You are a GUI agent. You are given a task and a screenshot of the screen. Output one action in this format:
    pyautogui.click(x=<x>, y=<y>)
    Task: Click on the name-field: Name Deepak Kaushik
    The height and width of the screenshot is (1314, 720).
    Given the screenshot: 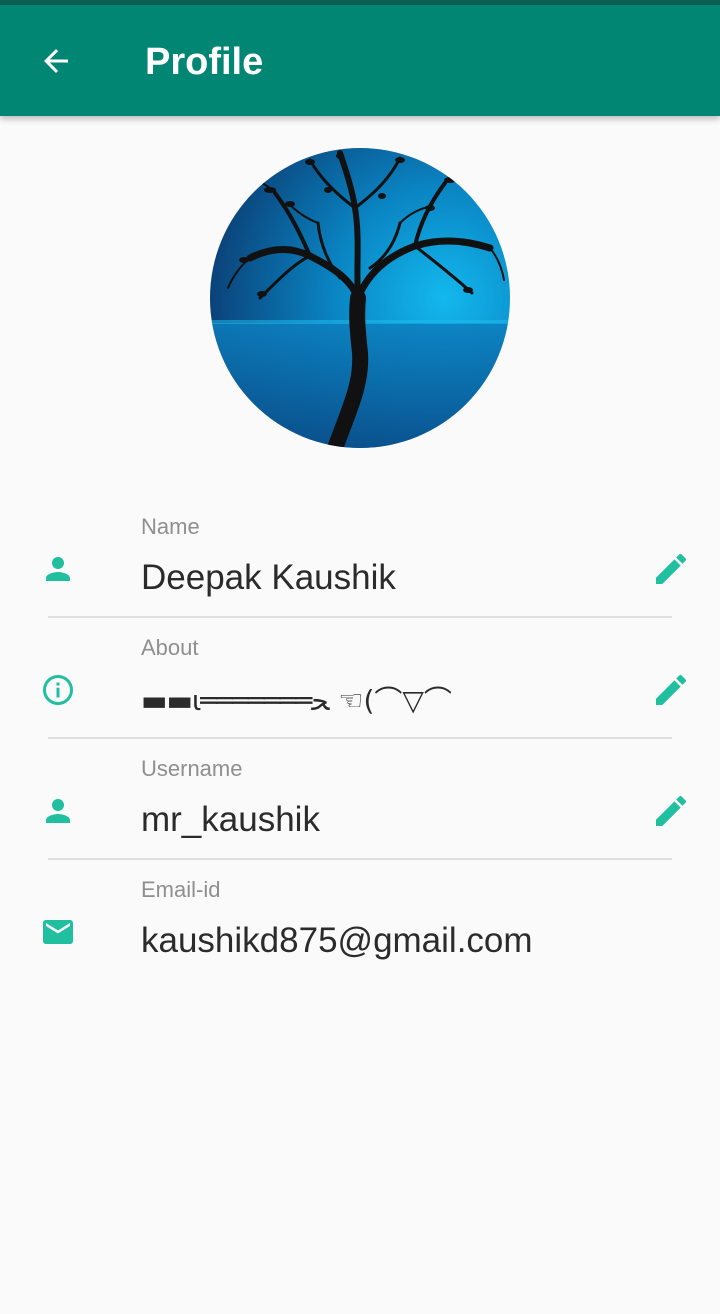 What is the action you would take?
    pyautogui.click(x=360, y=556)
    